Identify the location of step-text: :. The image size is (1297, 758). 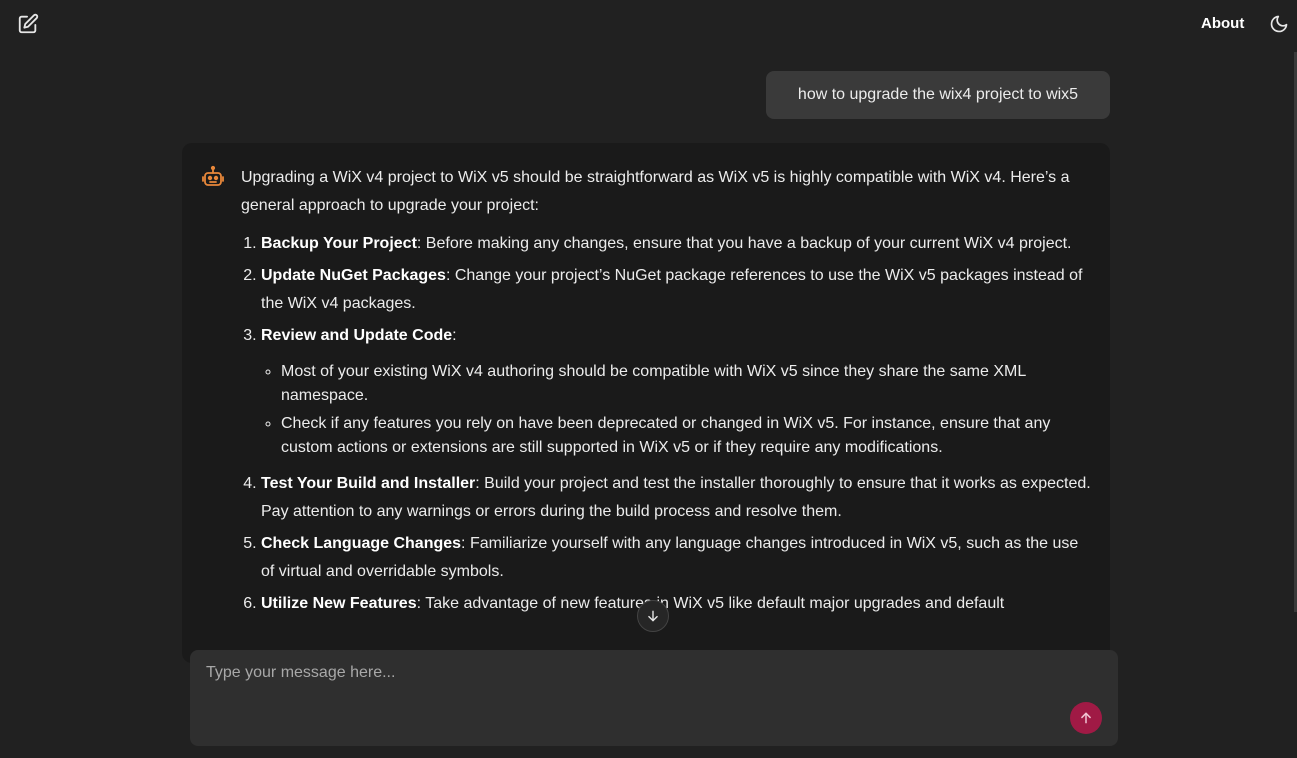
(454, 335).